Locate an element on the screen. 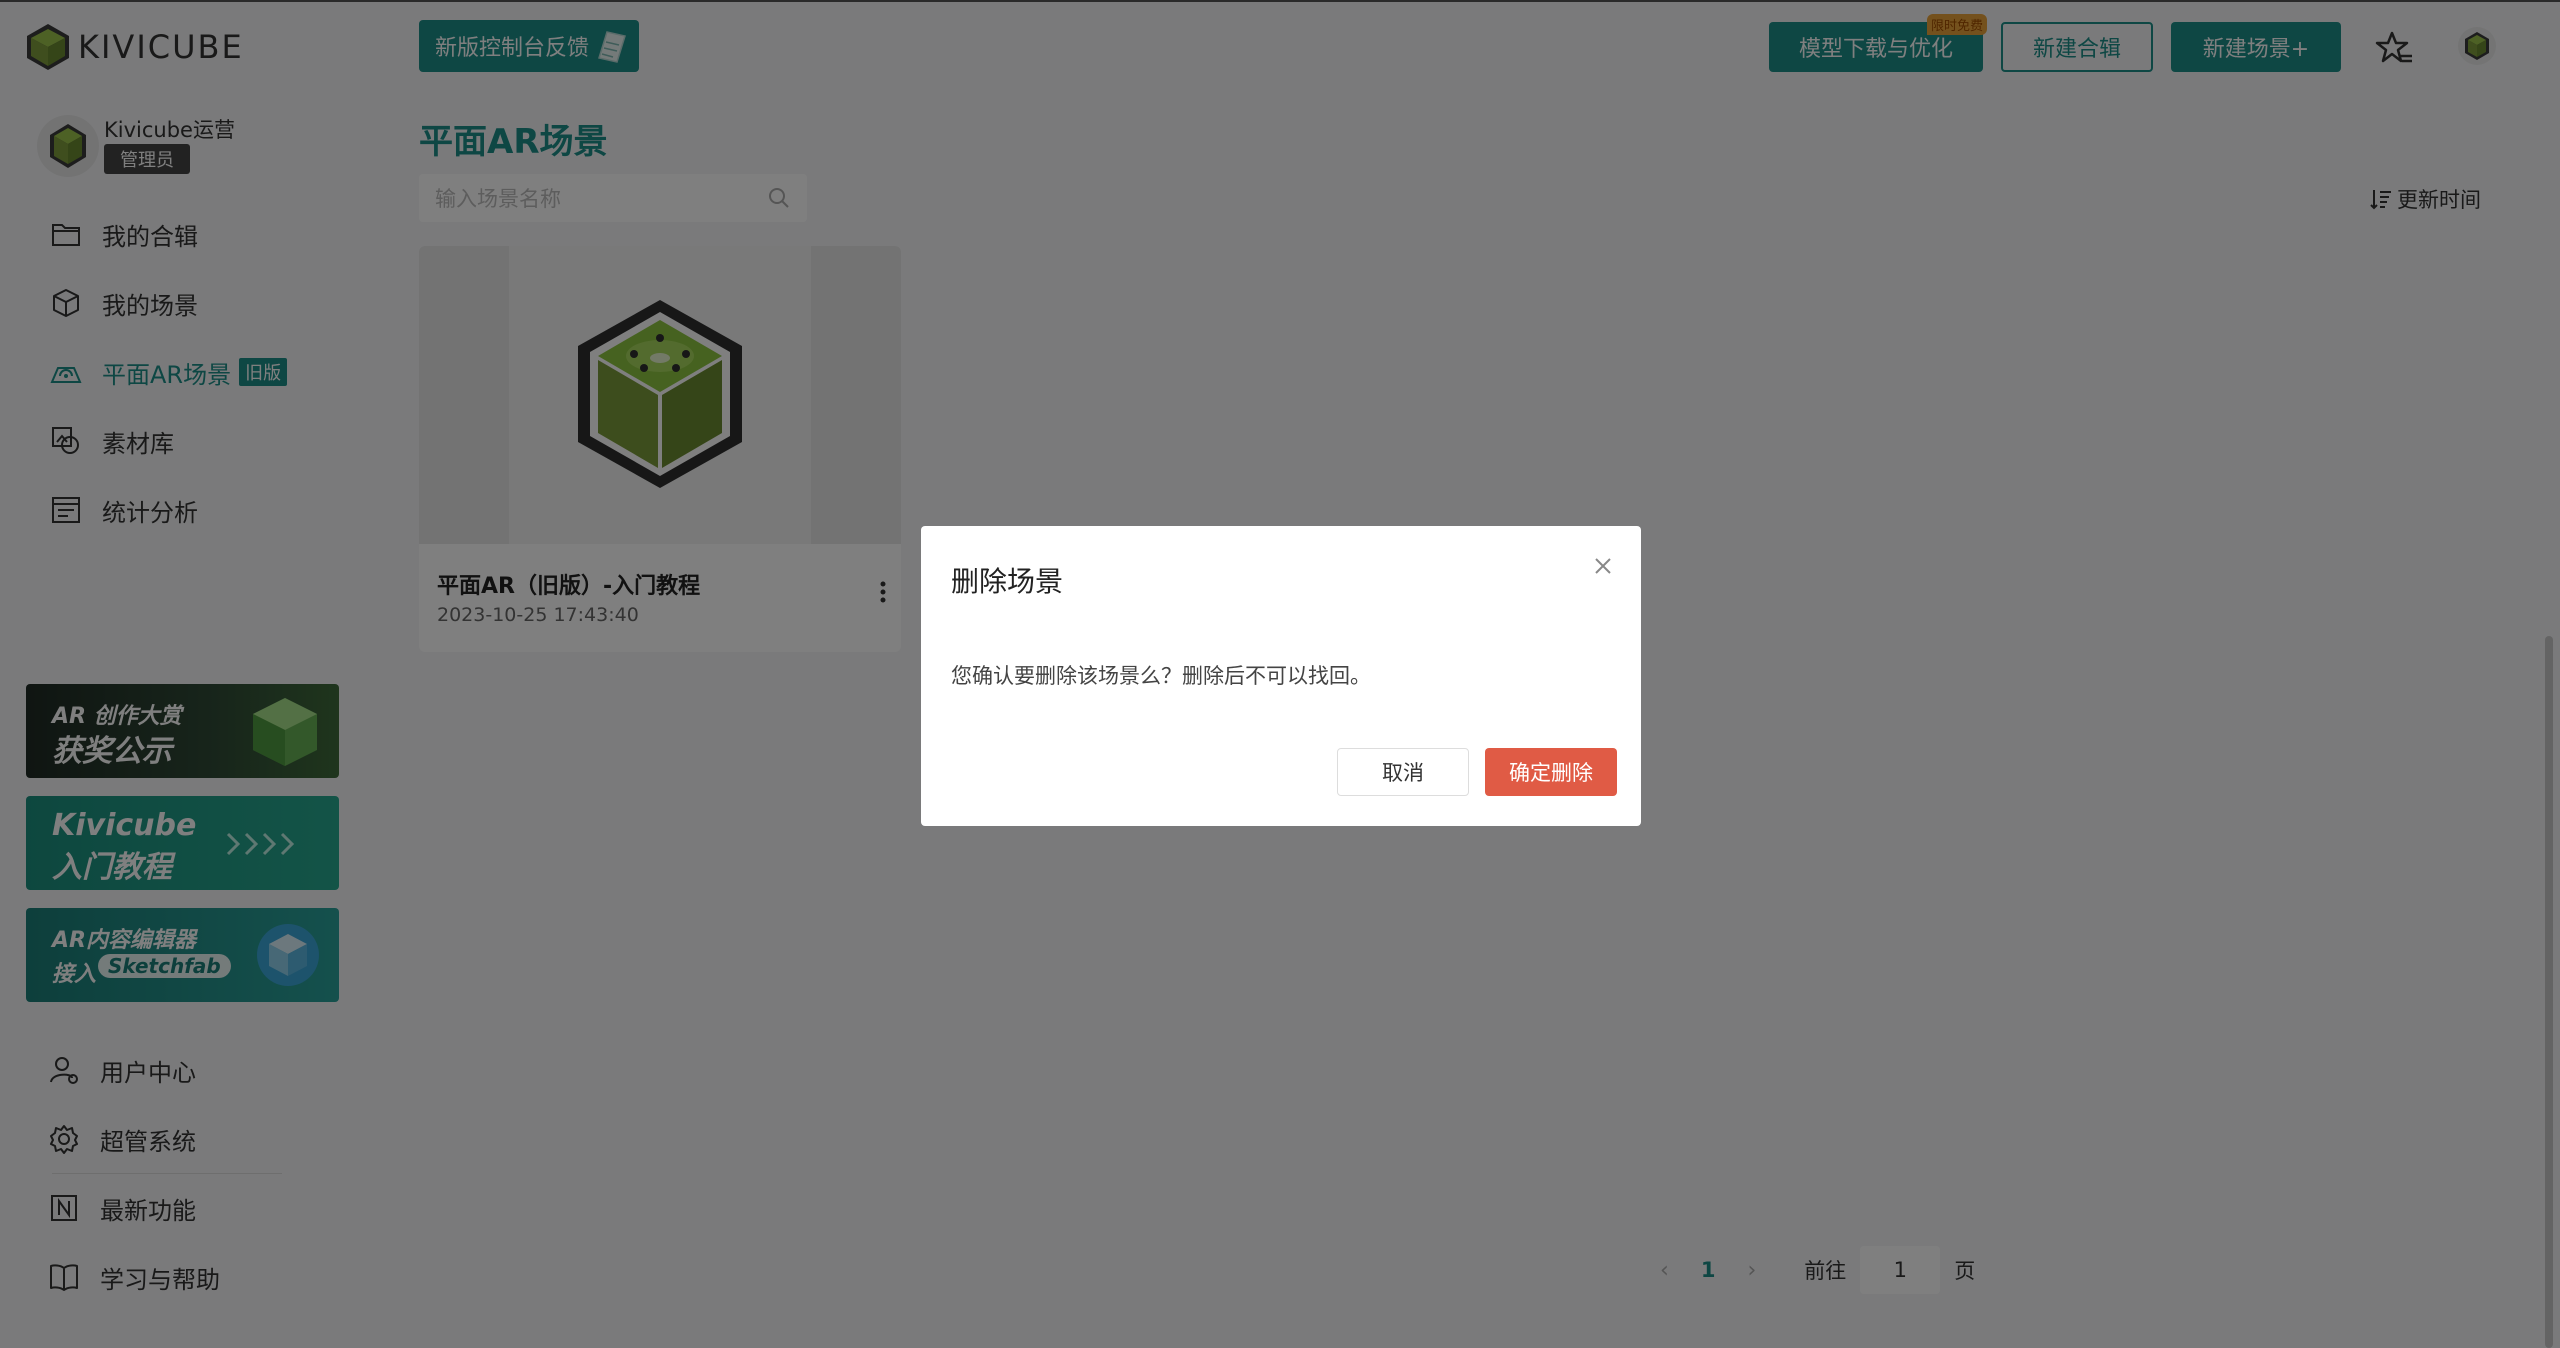  confirm-delete-button: 确定删除 is located at coordinates (1551, 772).